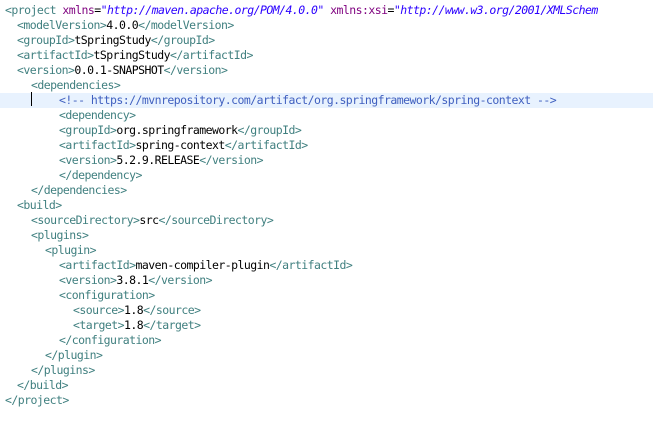 This screenshot has height=436, width=653. I want to click on code-token-val: "http://maven.apache.org/POM/4.0.0", so click(212, 10).